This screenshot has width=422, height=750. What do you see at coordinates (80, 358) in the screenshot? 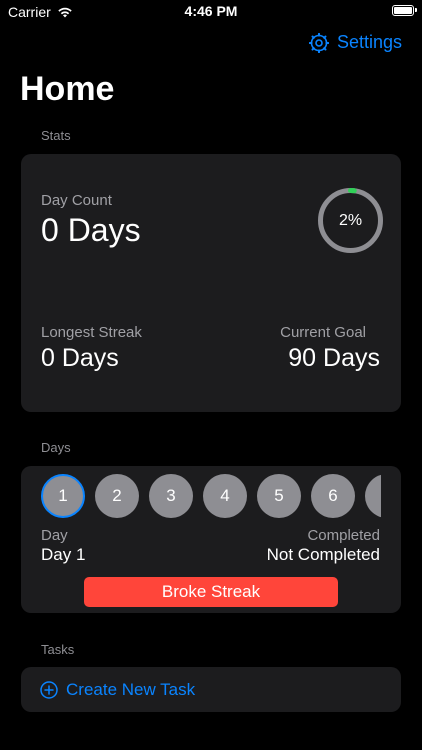
I see `longest-streak-value: 0 Days` at bounding box center [80, 358].